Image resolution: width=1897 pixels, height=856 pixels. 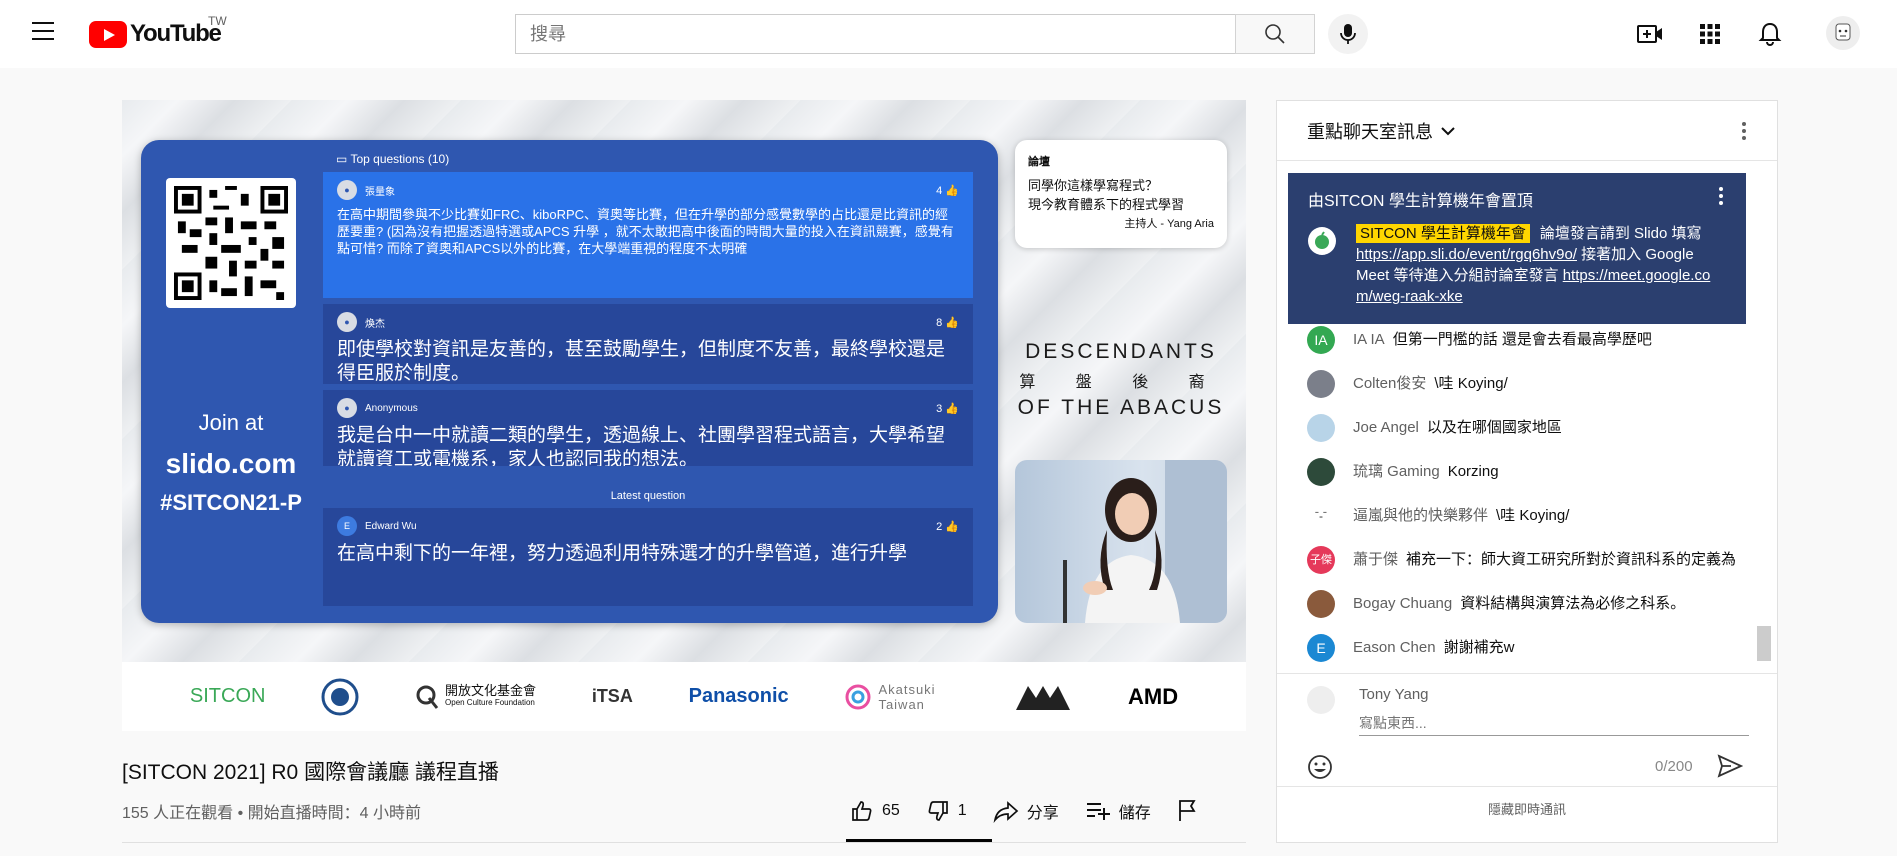 What do you see at coordinates (962, 810) in the screenshot?
I see `dislike-count: 1` at bounding box center [962, 810].